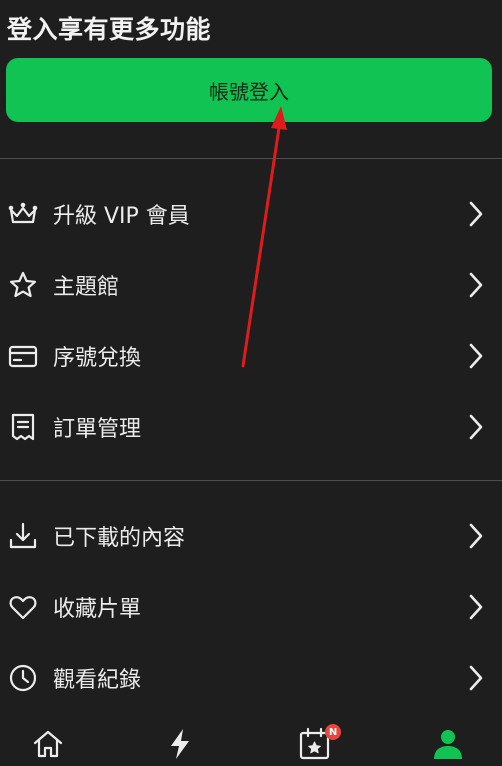 The height and width of the screenshot is (766, 502). I want to click on login-button: 帳號登入, so click(249, 90).